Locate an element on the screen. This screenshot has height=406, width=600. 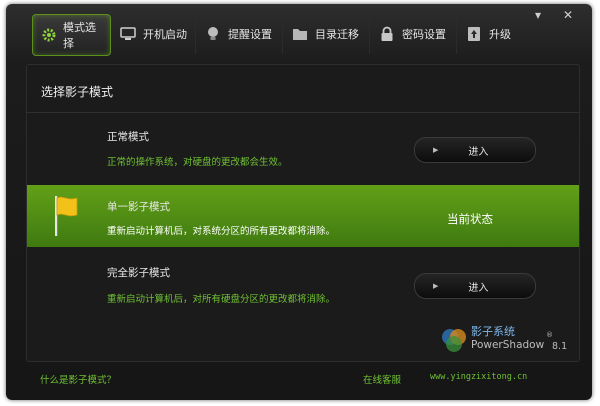
lightbulb-icon is located at coordinates (213, 34).